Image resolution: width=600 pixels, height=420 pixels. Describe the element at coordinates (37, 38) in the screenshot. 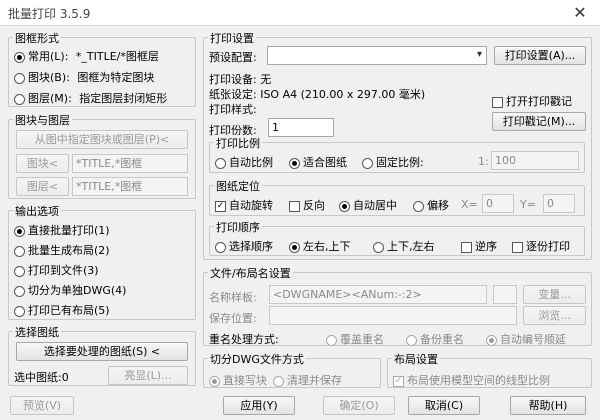

I see `frame-style-title: 图框形式` at that location.